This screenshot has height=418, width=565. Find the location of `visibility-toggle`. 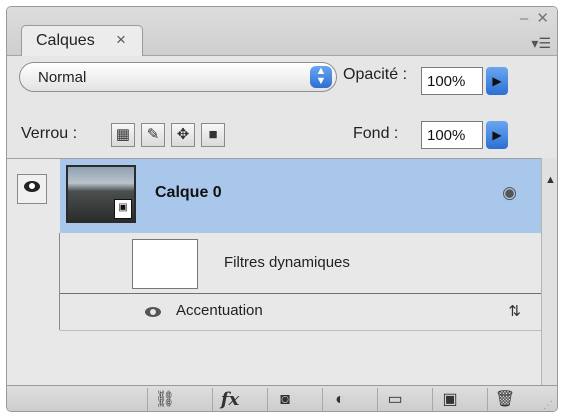

visibility-toggle is located at coordinates (32, 189).